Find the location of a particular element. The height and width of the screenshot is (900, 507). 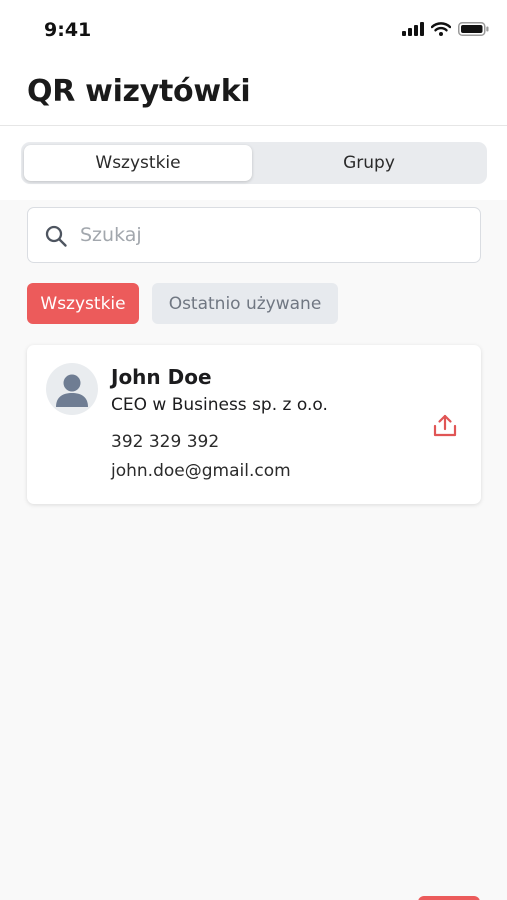

wifi-icon is located at coordinates (441, 29).